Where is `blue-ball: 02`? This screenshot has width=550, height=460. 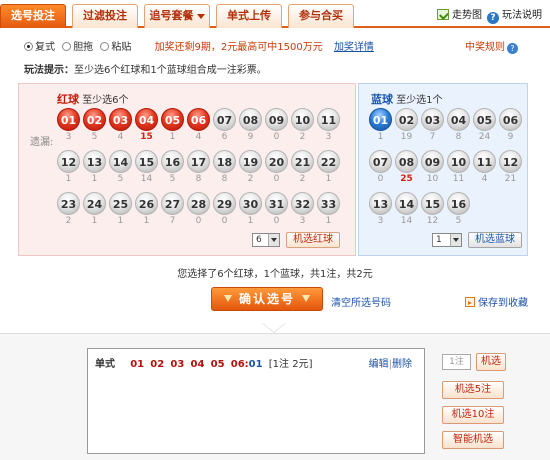 blue-ball: 02 is located at coordinates (406, 119).